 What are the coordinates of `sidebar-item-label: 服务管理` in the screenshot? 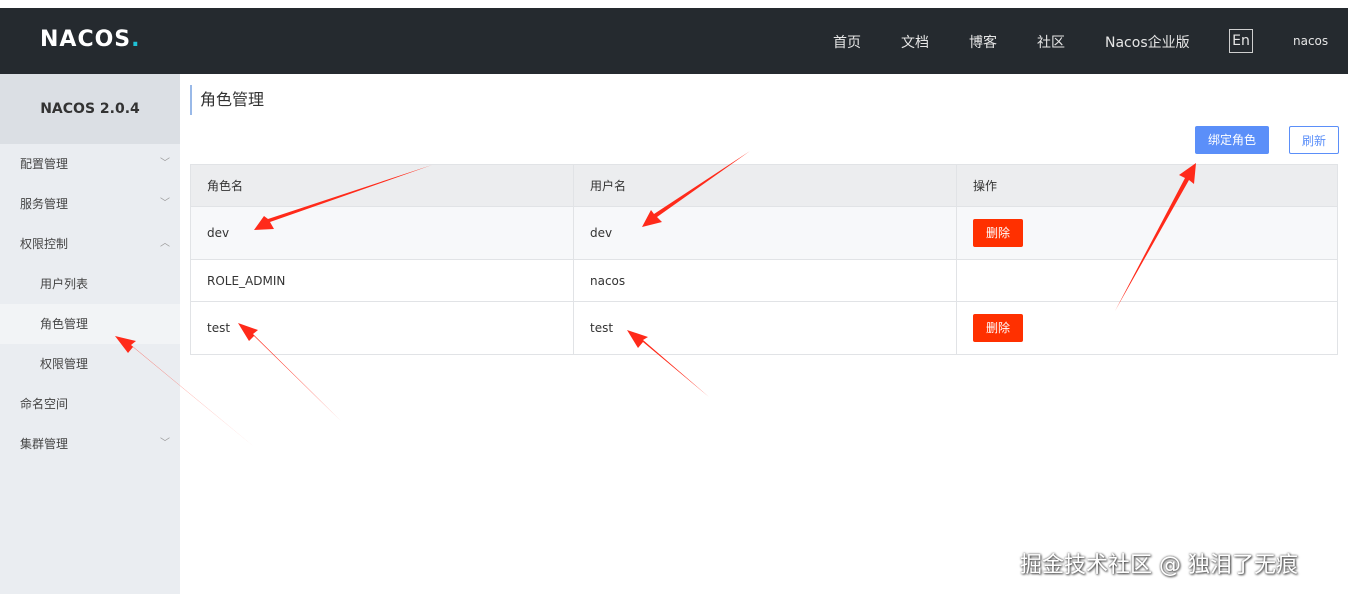 It's located at (44, 204).